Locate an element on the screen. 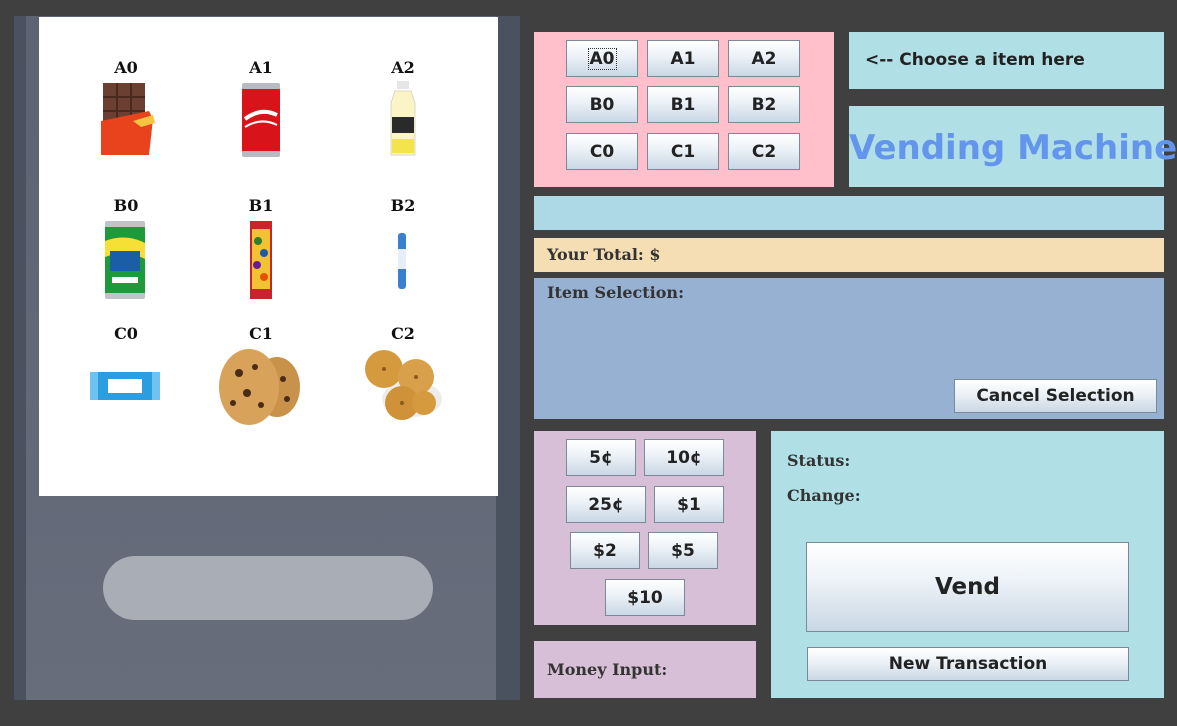 Image resolution: width=1177 pixels, height=726 pixels. coin-5-cents-button: 5¢ is located at coordinates (601, 457).